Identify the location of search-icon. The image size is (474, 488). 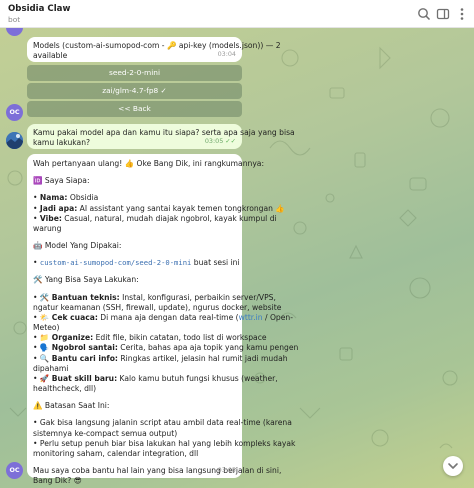
(424, 14).